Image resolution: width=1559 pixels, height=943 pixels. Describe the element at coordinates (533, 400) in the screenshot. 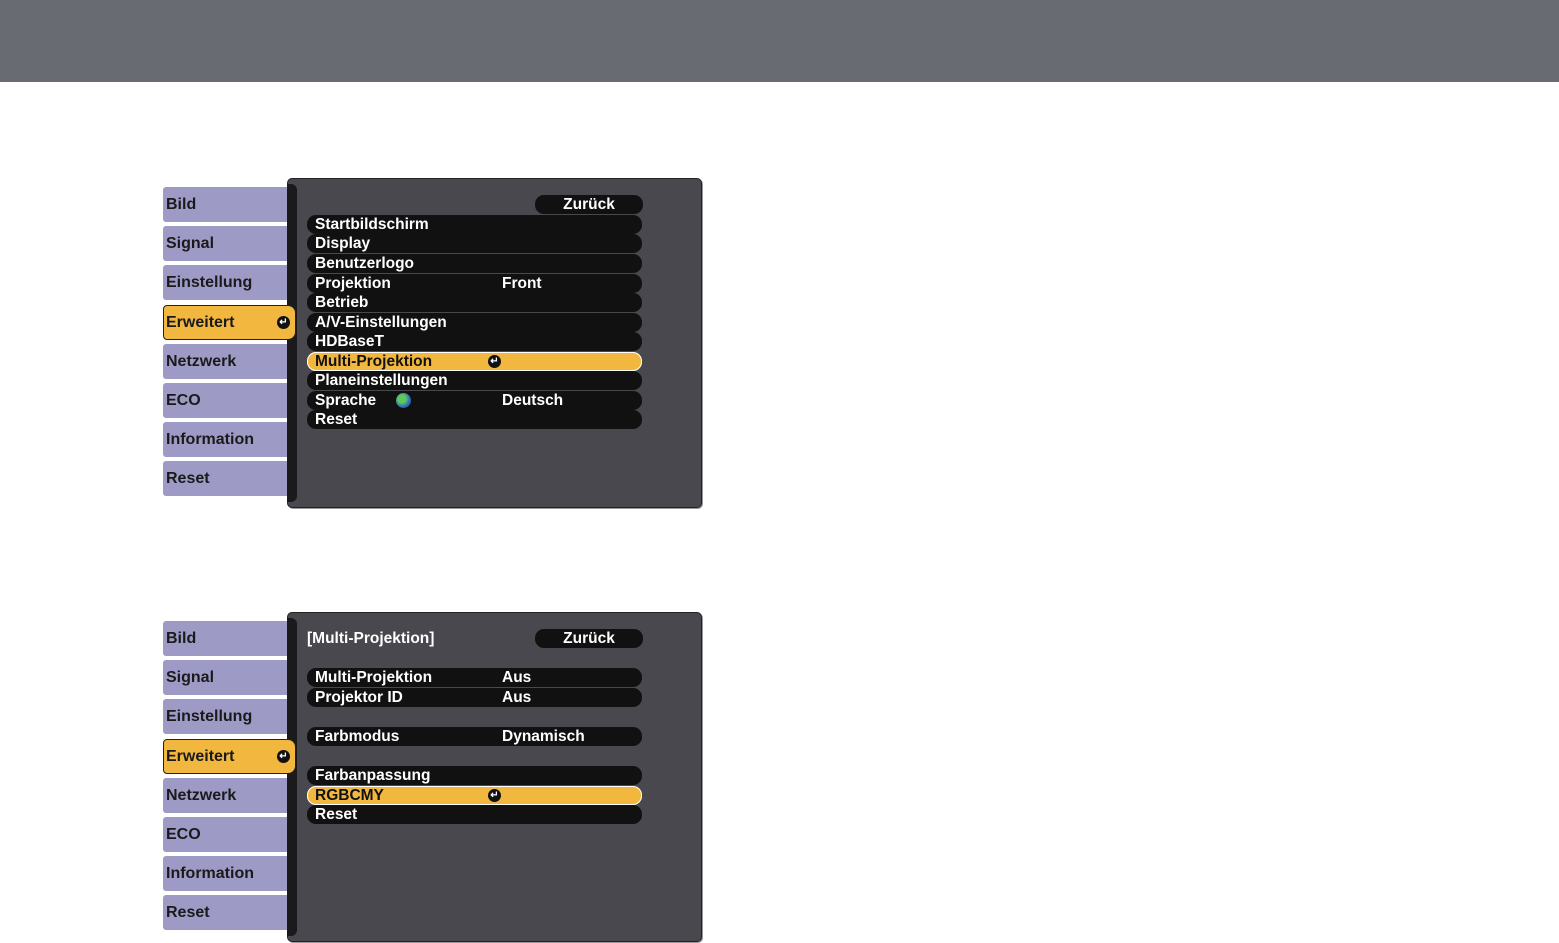

I see `menu-item-value: Deutsch` at that location.